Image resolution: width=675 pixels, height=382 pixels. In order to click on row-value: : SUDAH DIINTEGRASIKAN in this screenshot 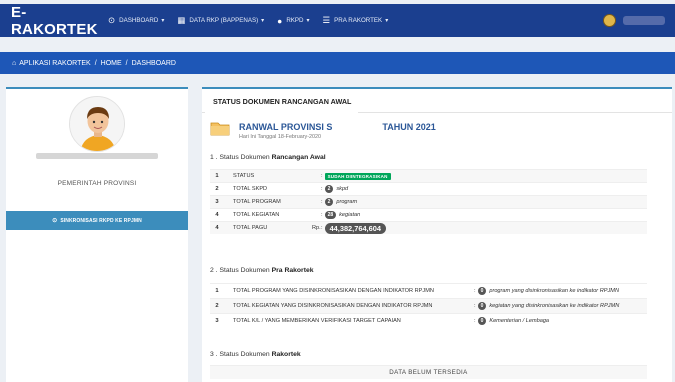, I will do `click(356, 176)`.